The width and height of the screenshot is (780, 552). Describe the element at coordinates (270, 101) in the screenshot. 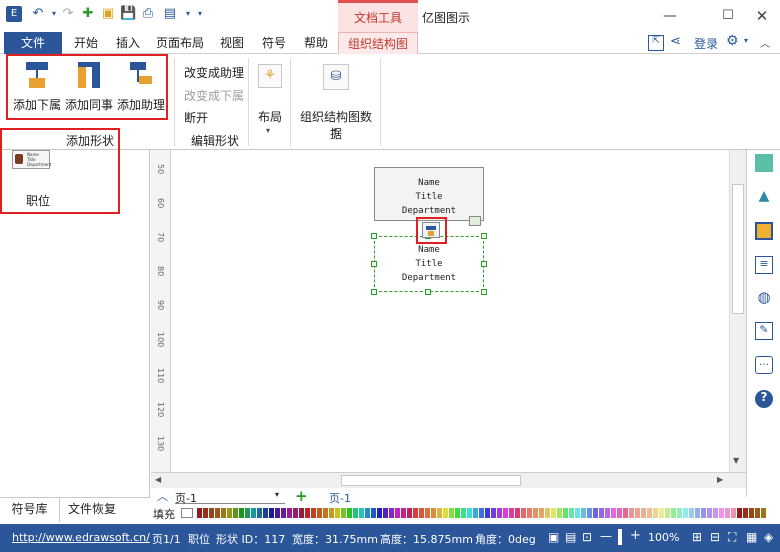

I see `layout-button: ⚘ 布局 ▾` at that location.